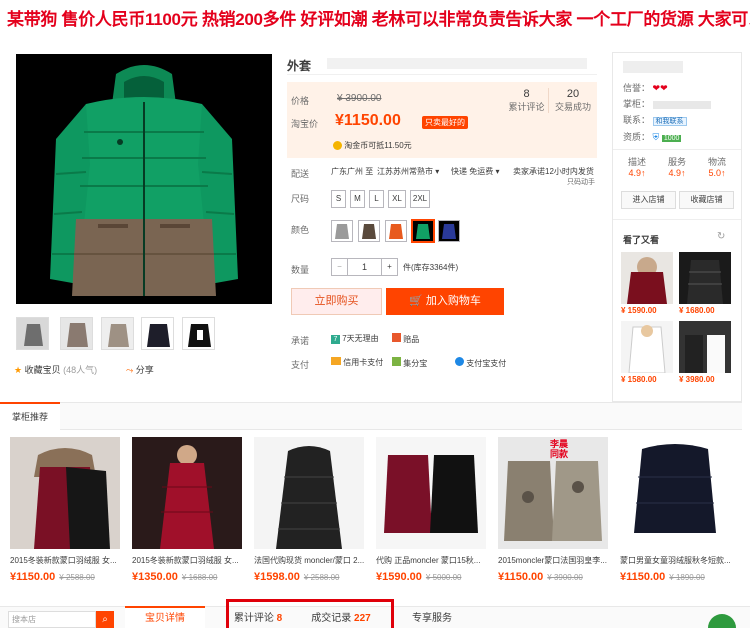 This screenshot has height=628, width=750. Describe the element at coordinates (643, 577) in the screenshot. I see `recommend-price: ¥1150.00` at that location.